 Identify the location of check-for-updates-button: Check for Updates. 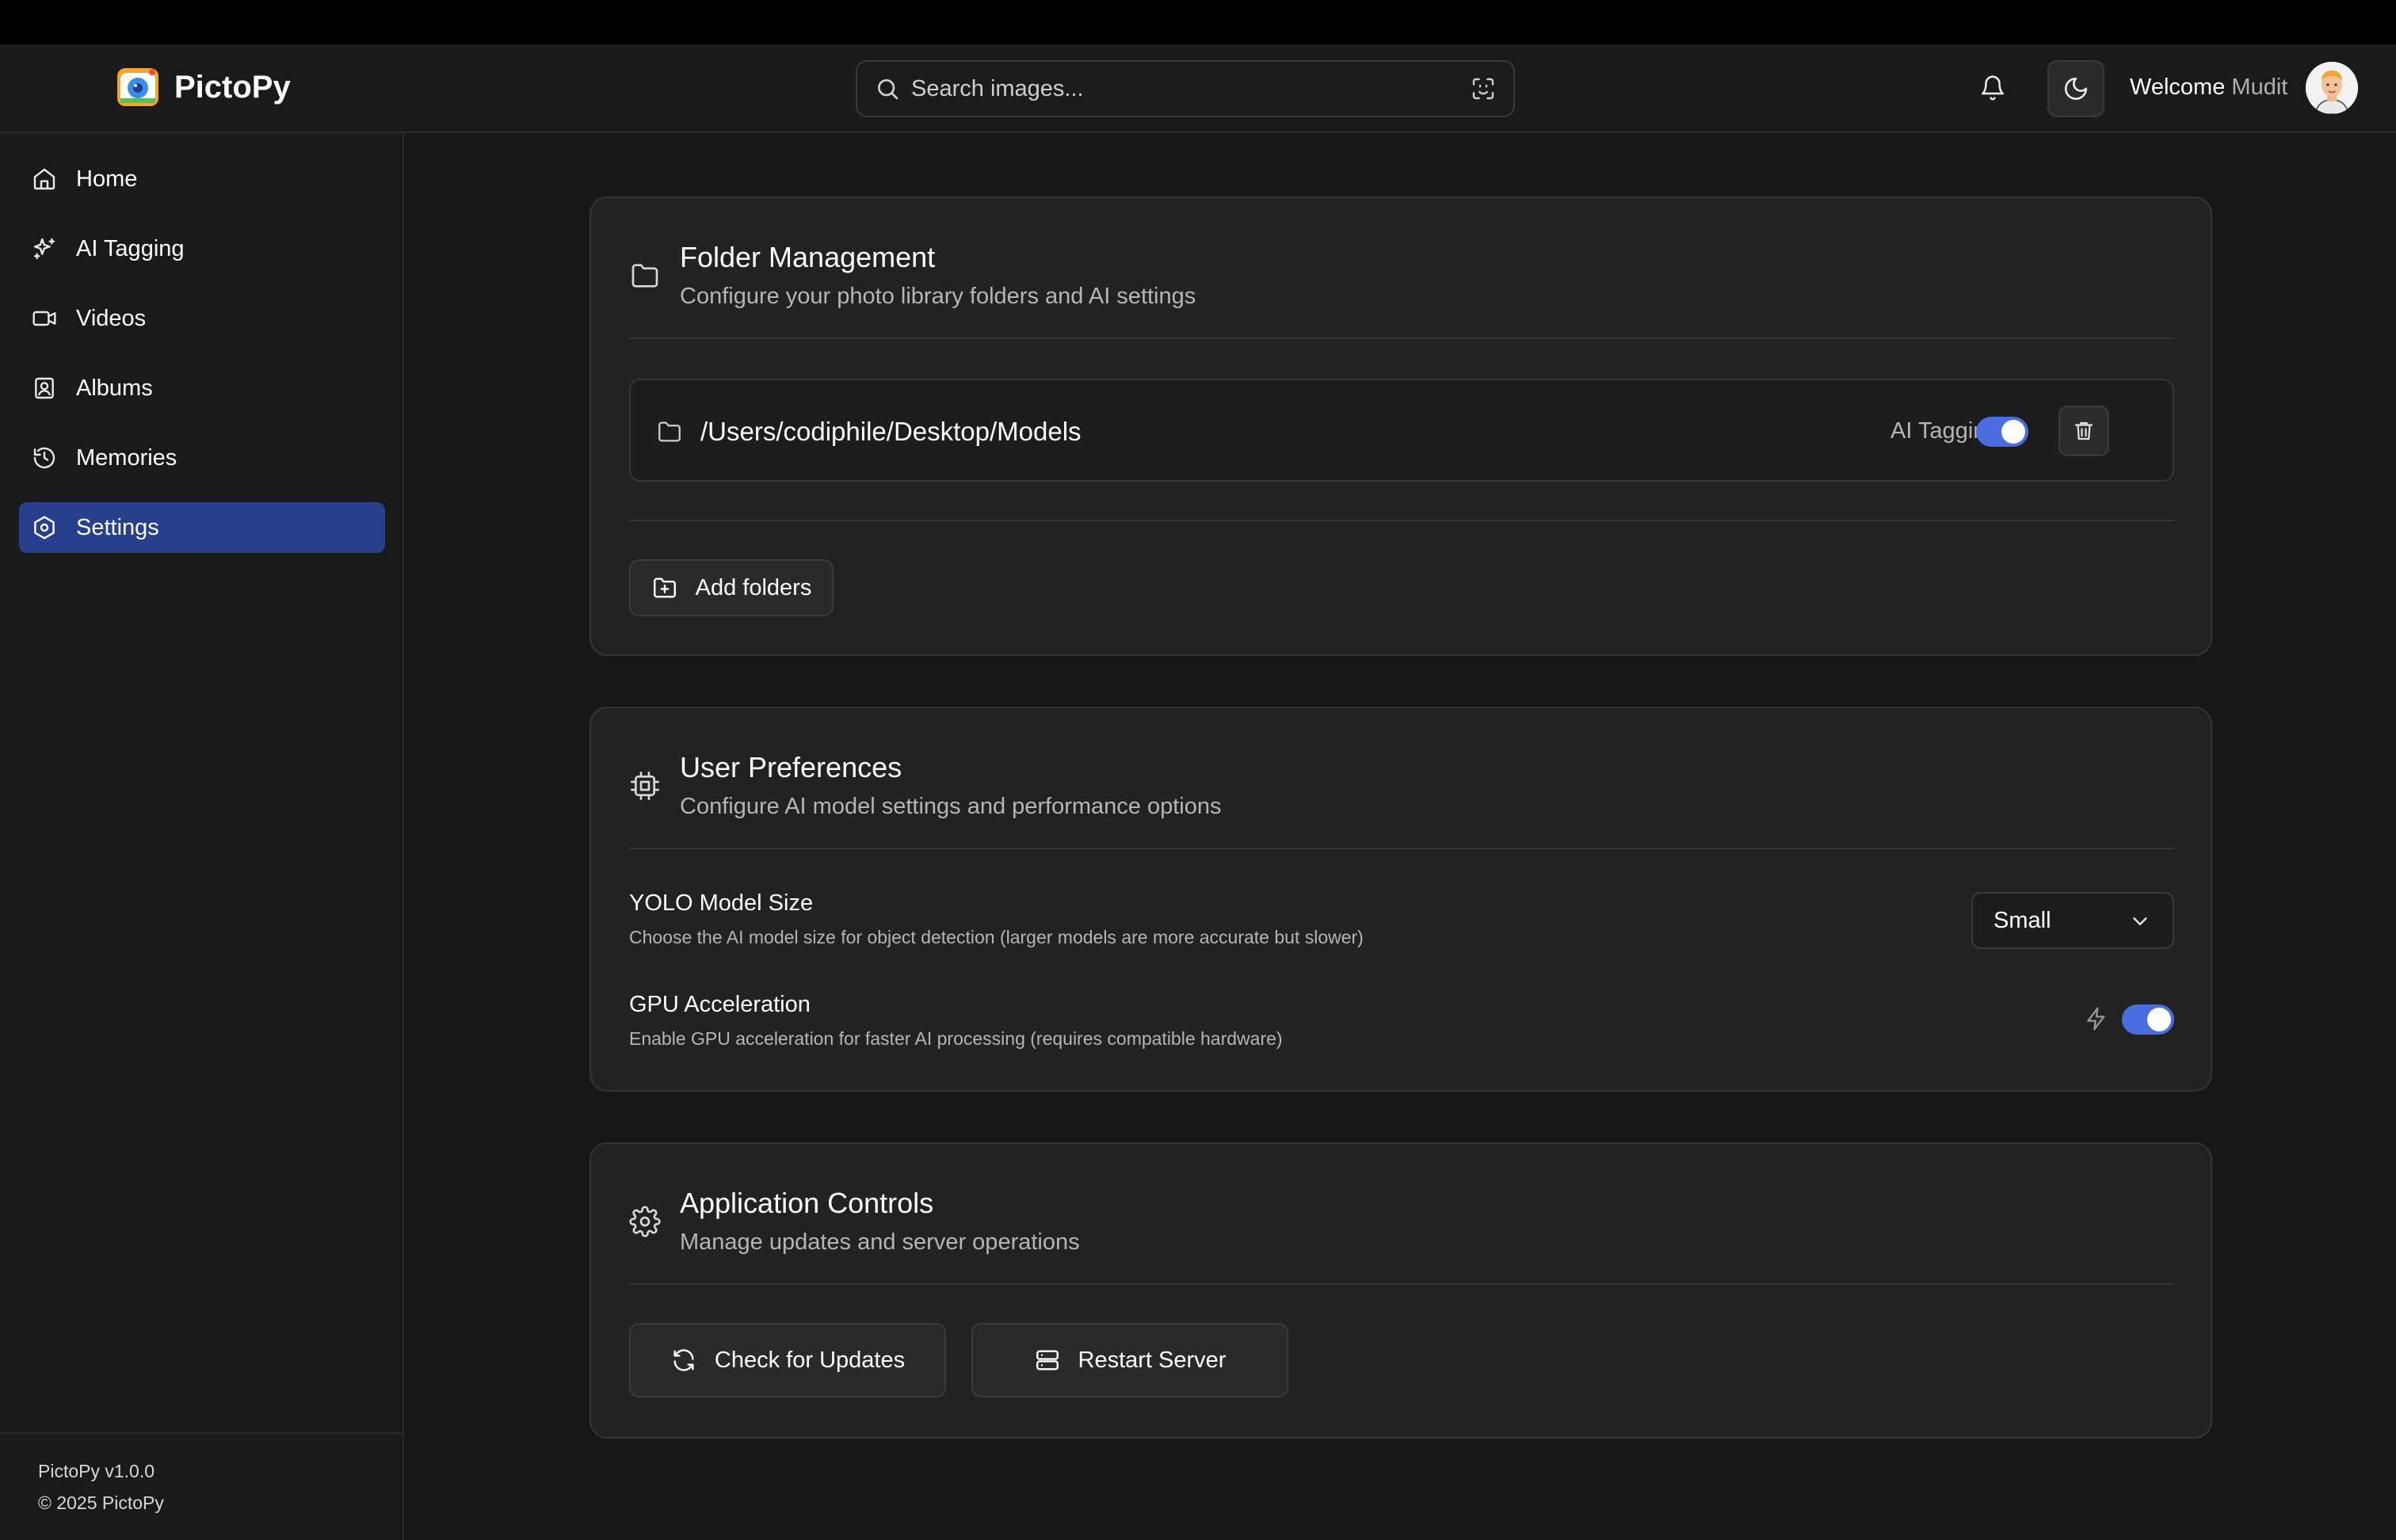
(787, 1360).